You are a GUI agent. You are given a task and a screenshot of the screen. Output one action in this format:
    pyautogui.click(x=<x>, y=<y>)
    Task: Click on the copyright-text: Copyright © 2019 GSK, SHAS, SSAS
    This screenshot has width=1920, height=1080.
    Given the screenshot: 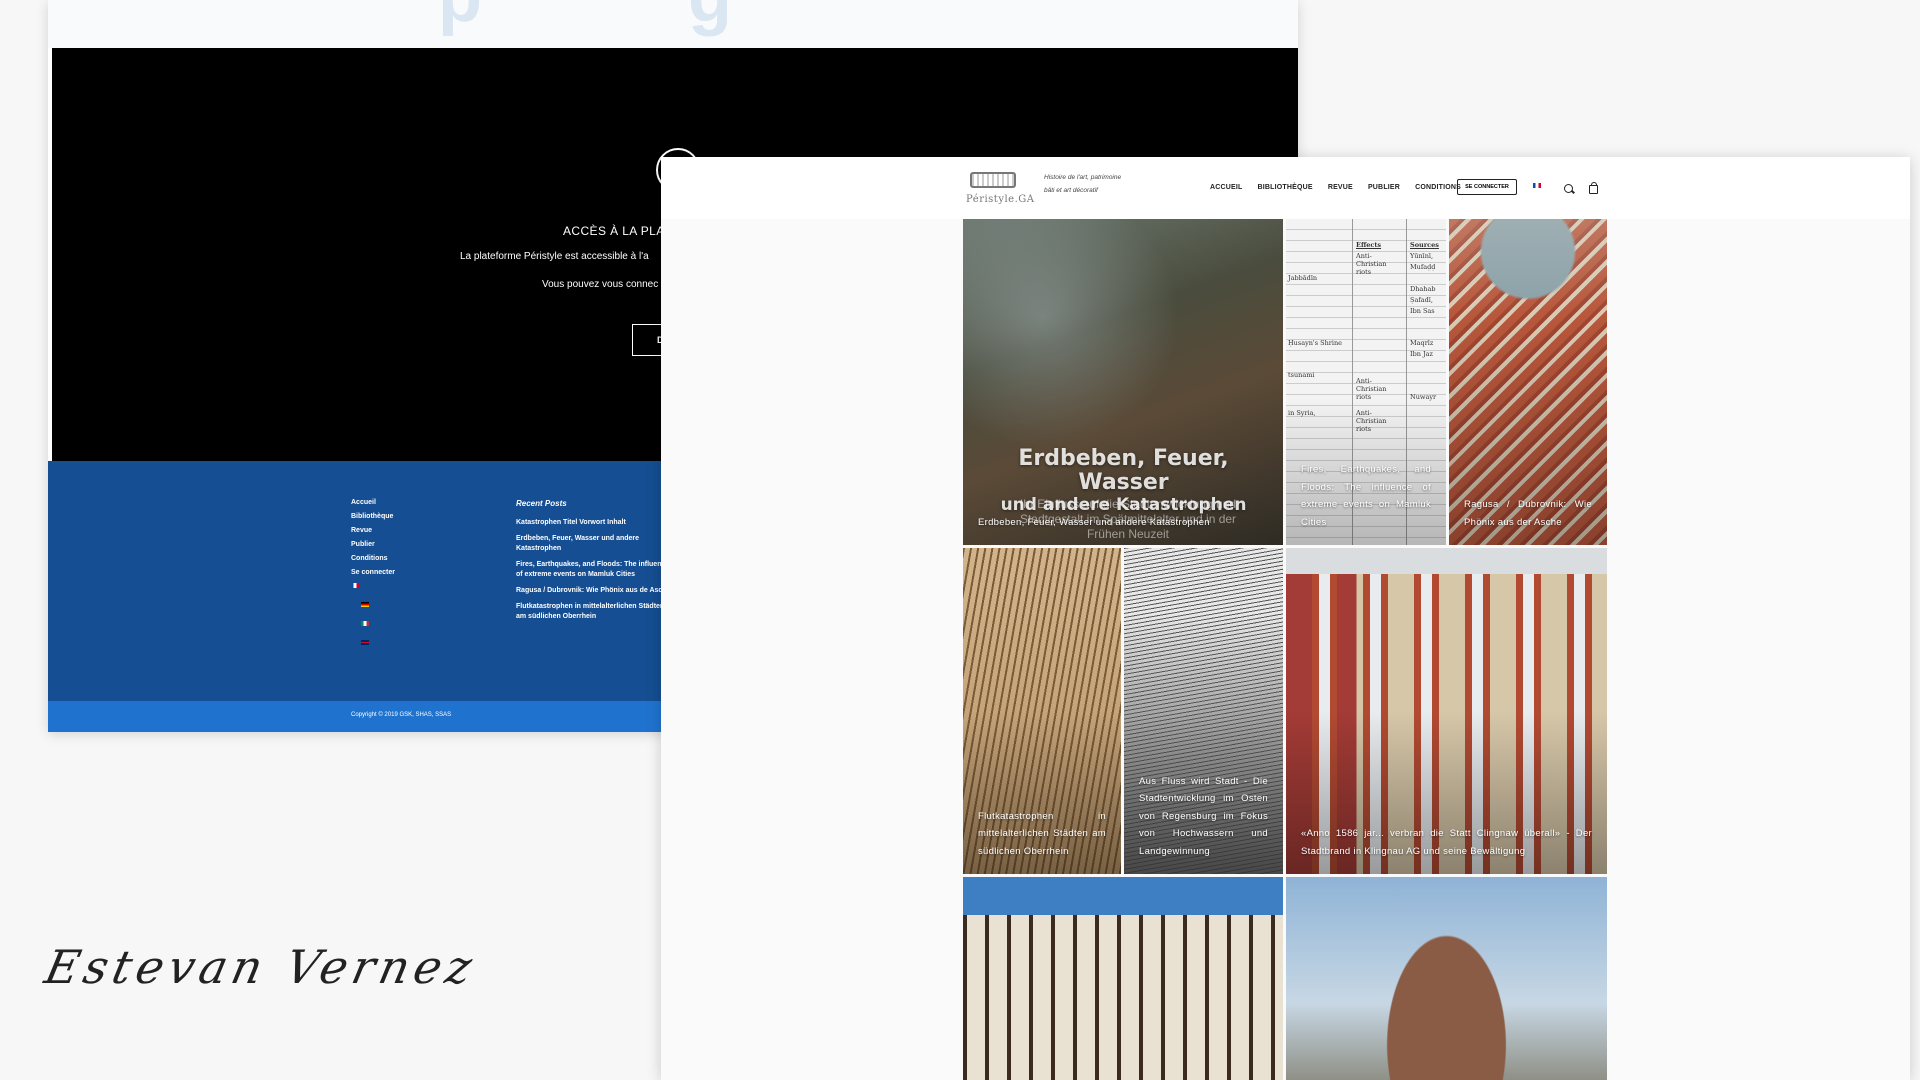 What is the action you would take?
    pyautogui.click(x=401, y=715)
    